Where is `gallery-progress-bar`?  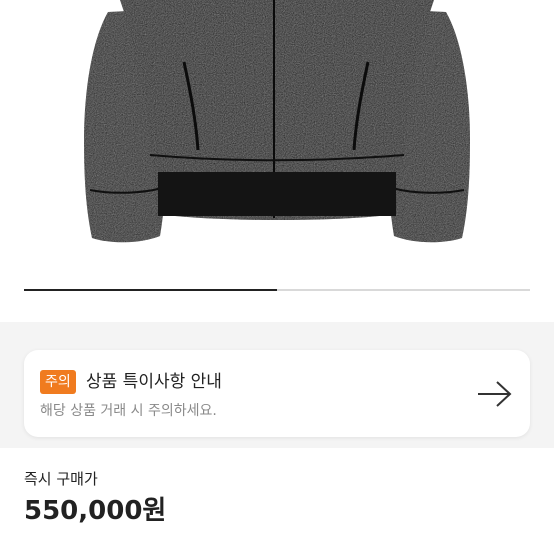 gallery-progress-bar is located at coordinates (277, 290).